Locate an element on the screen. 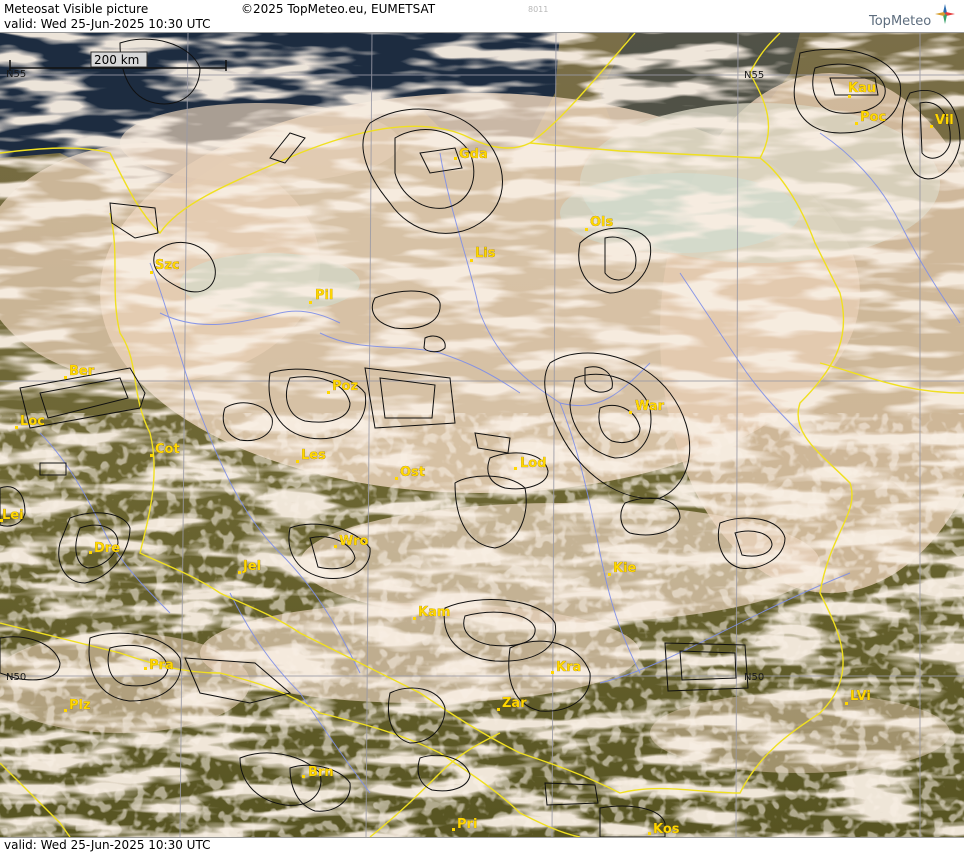 This screenshot has width=964, height=852. scale-bar-label: 200 km is located at coordinates (116, 60).